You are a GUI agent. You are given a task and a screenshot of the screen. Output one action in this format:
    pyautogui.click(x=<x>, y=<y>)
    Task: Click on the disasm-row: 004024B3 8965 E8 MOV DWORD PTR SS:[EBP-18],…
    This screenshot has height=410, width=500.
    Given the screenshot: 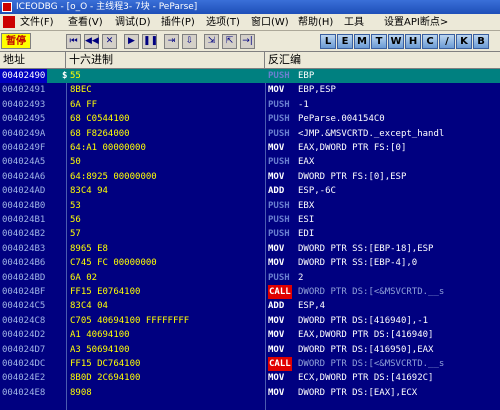 What is the action you would take?
    pyautogui.click(x=250, y=249)
    